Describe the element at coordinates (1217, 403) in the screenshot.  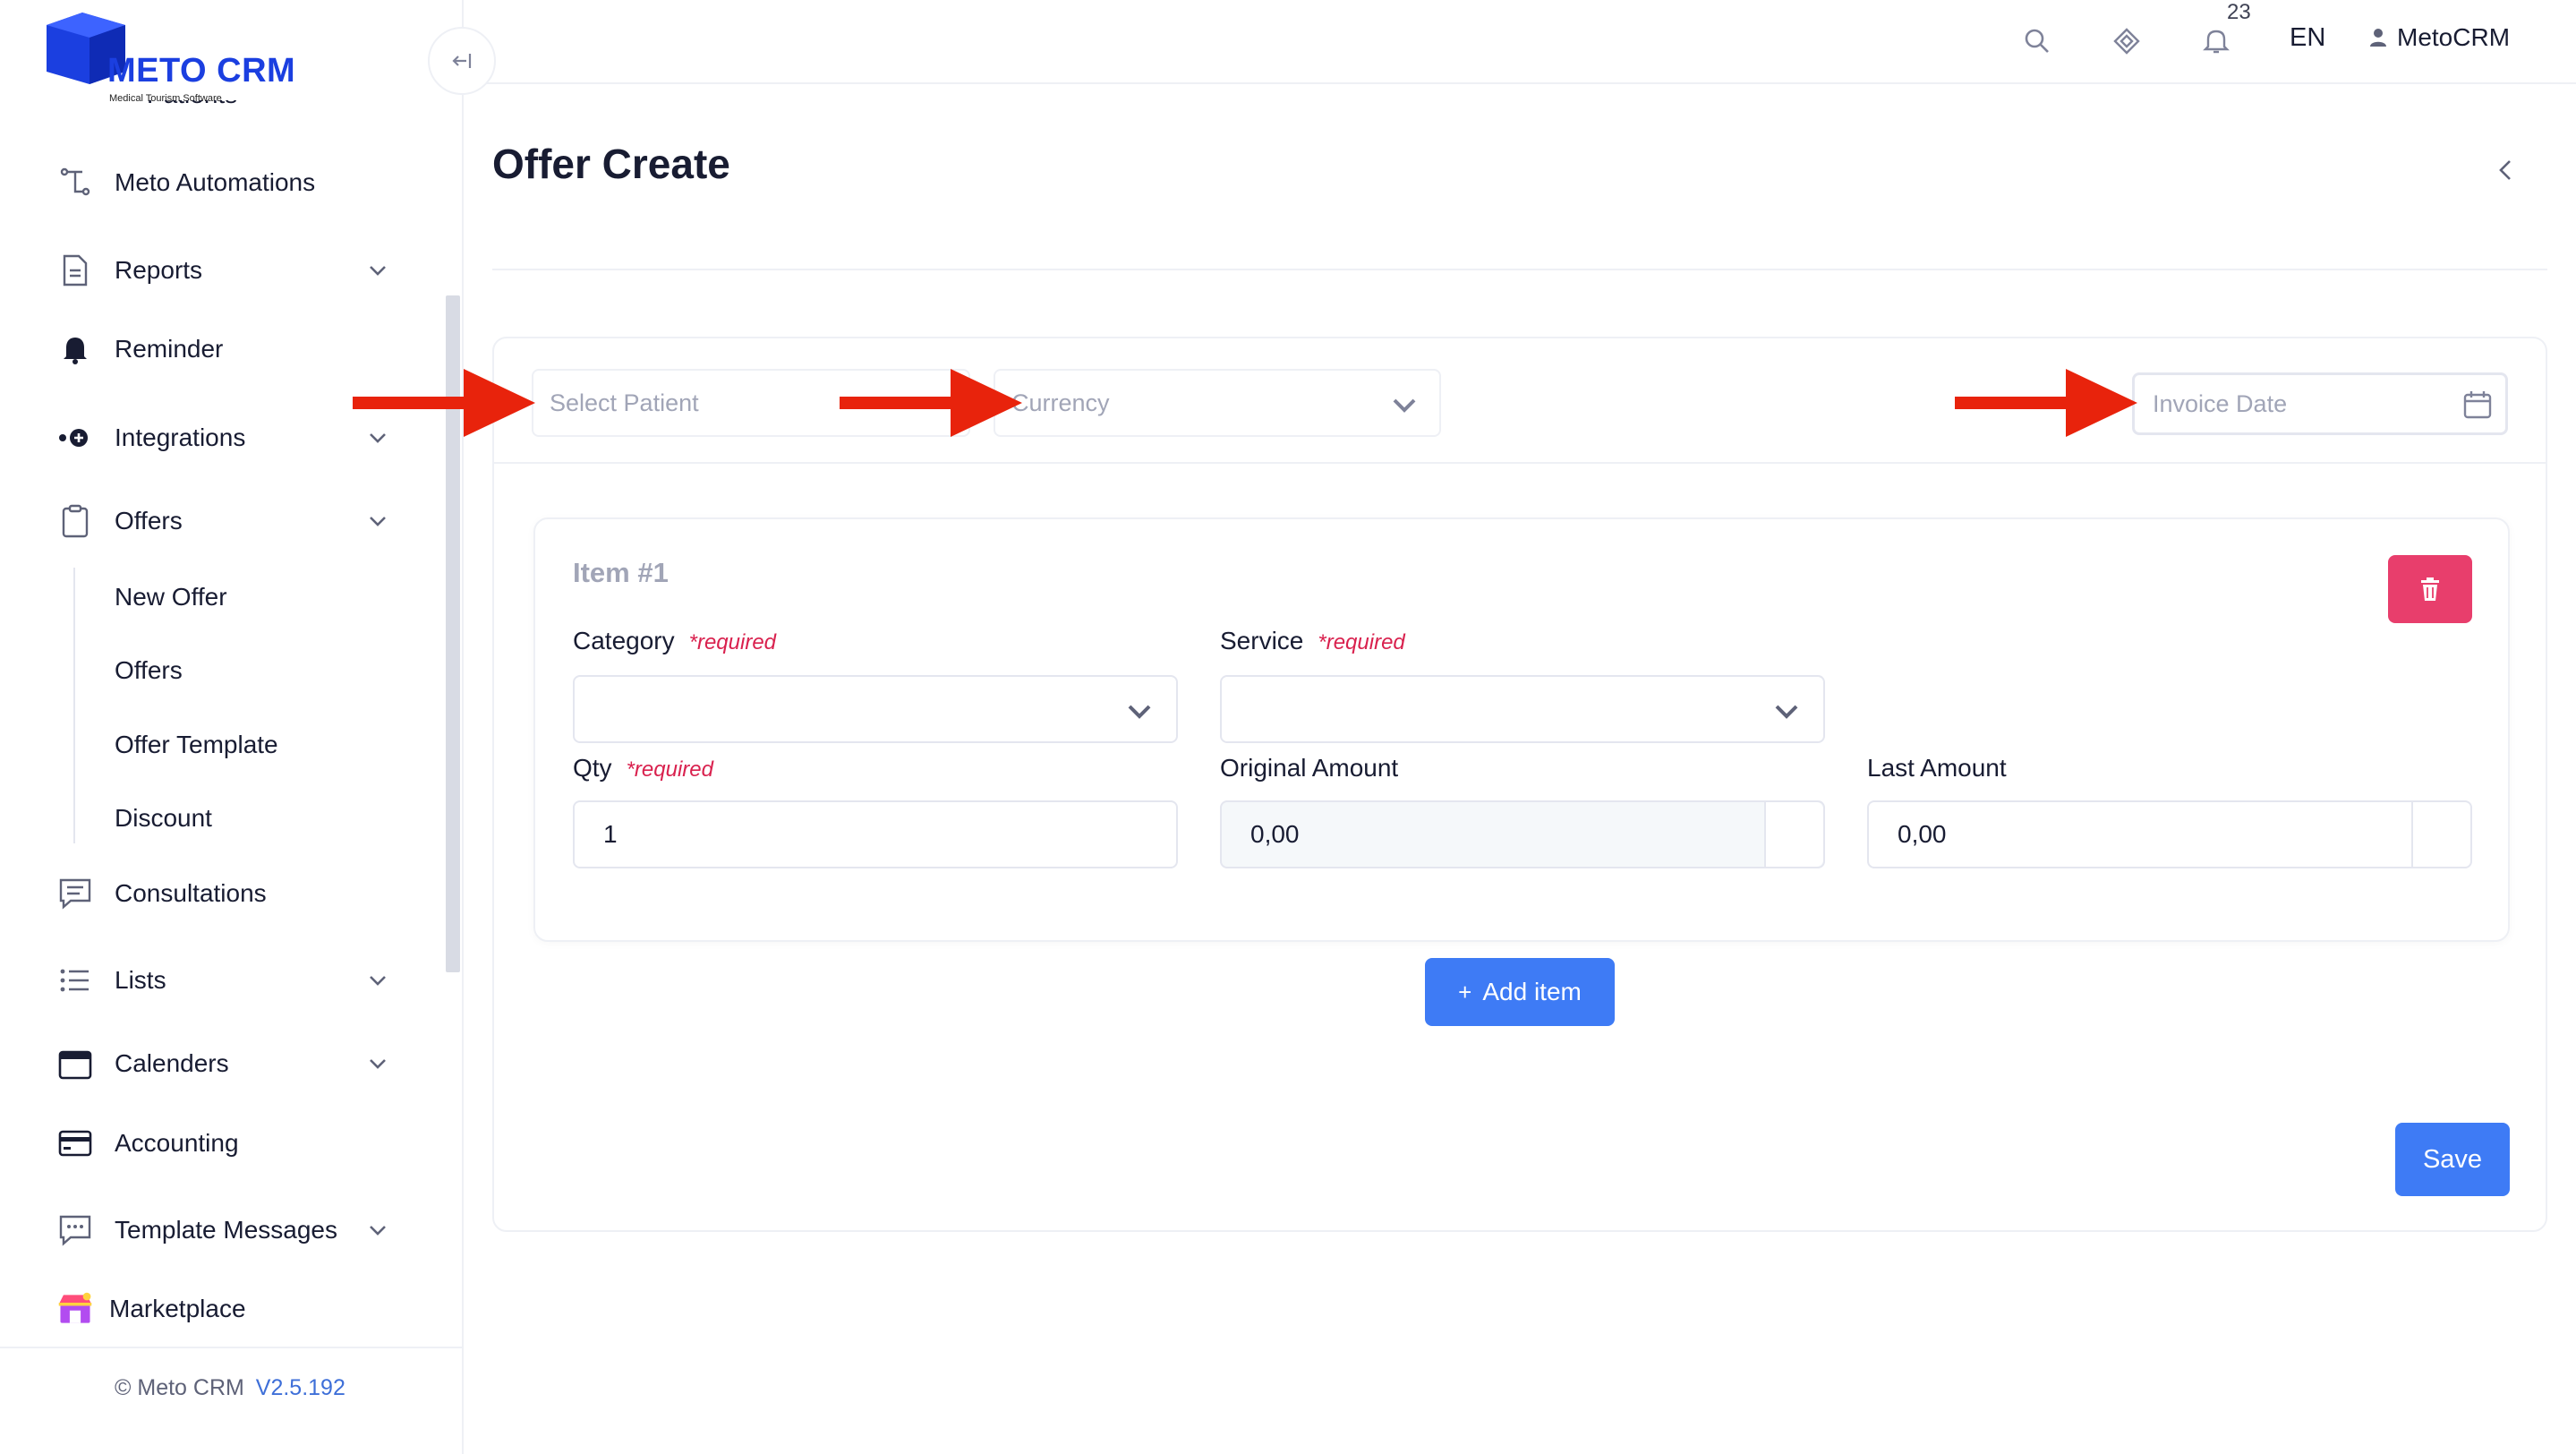
I see `currency-select: Currency` at that location.